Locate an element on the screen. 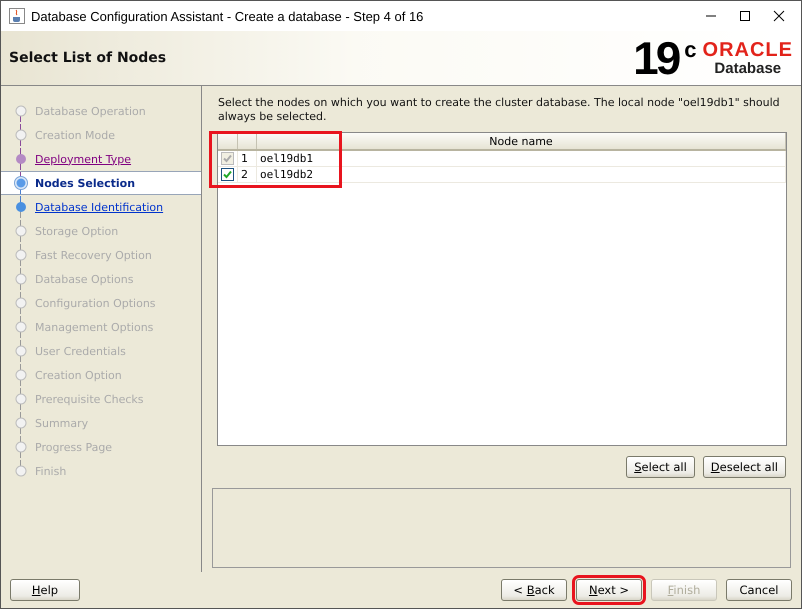 This screenshot has height=609, width=802. step-label: Summary is located at coordinates (61, 423).